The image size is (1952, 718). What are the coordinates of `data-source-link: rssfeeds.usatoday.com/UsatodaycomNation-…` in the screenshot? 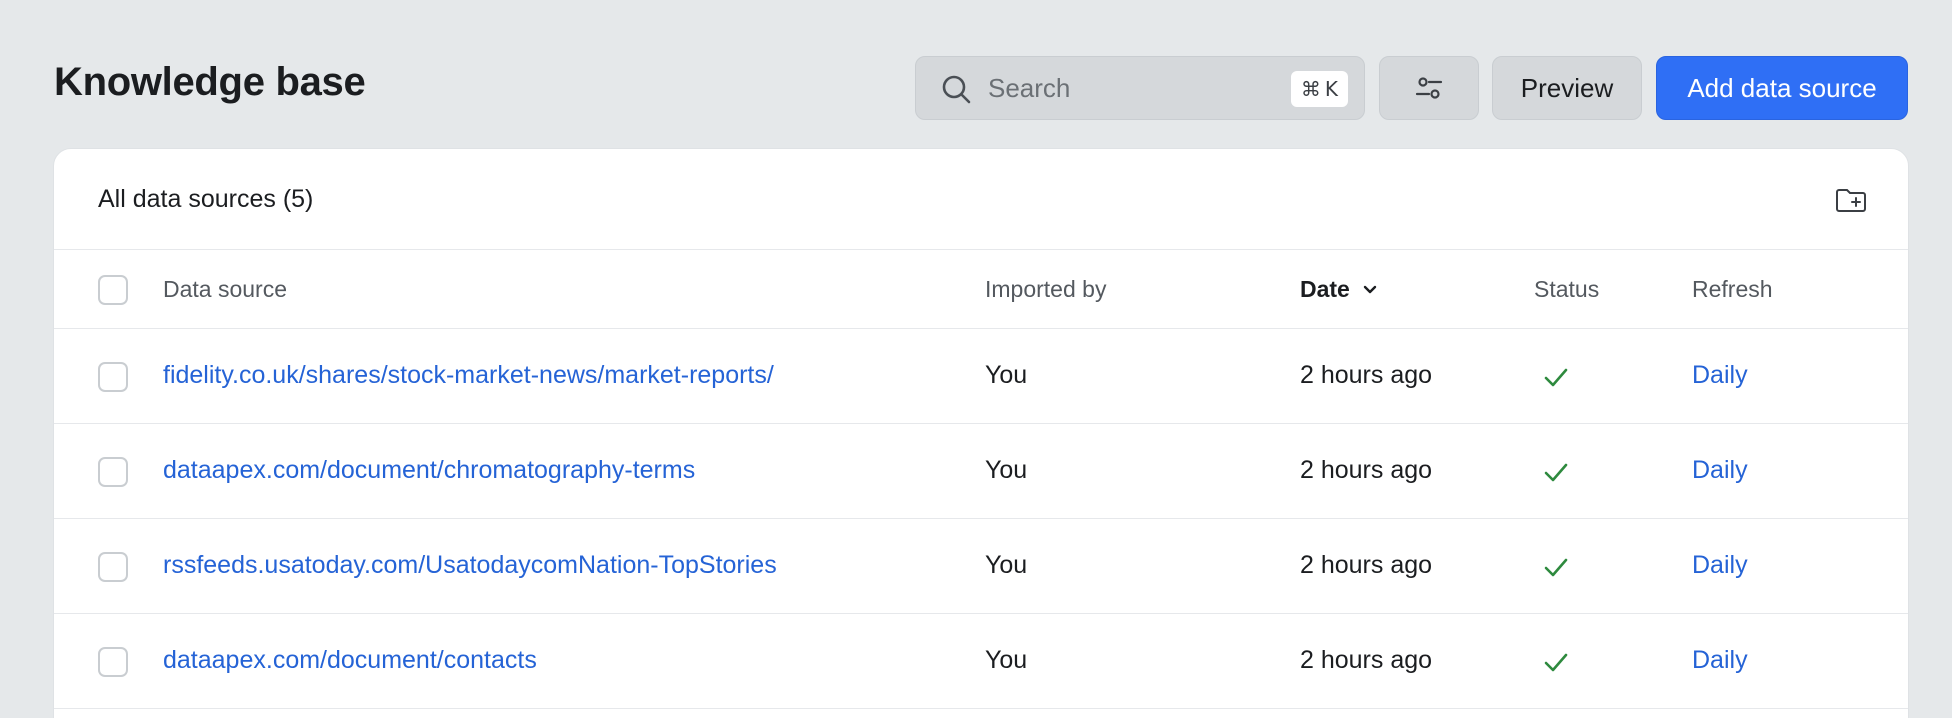 It's located at (470, 565).